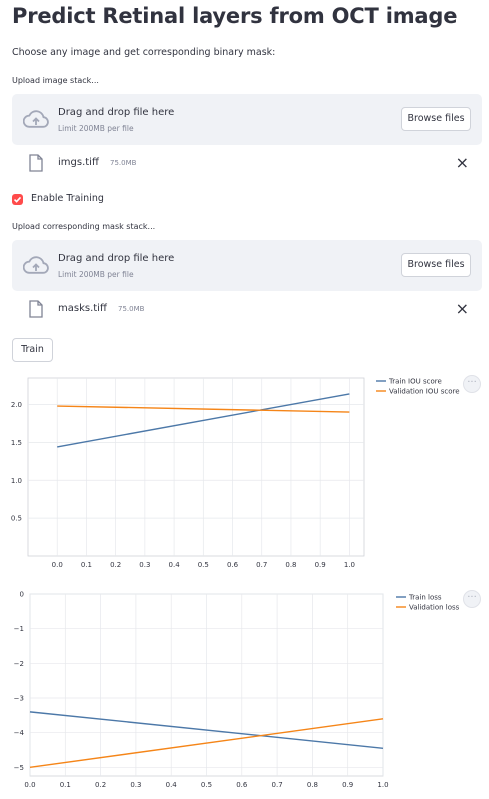 This screenshot has height=799, width=489. I want to click on y-tick-label: 2.0, so click(16, 405).